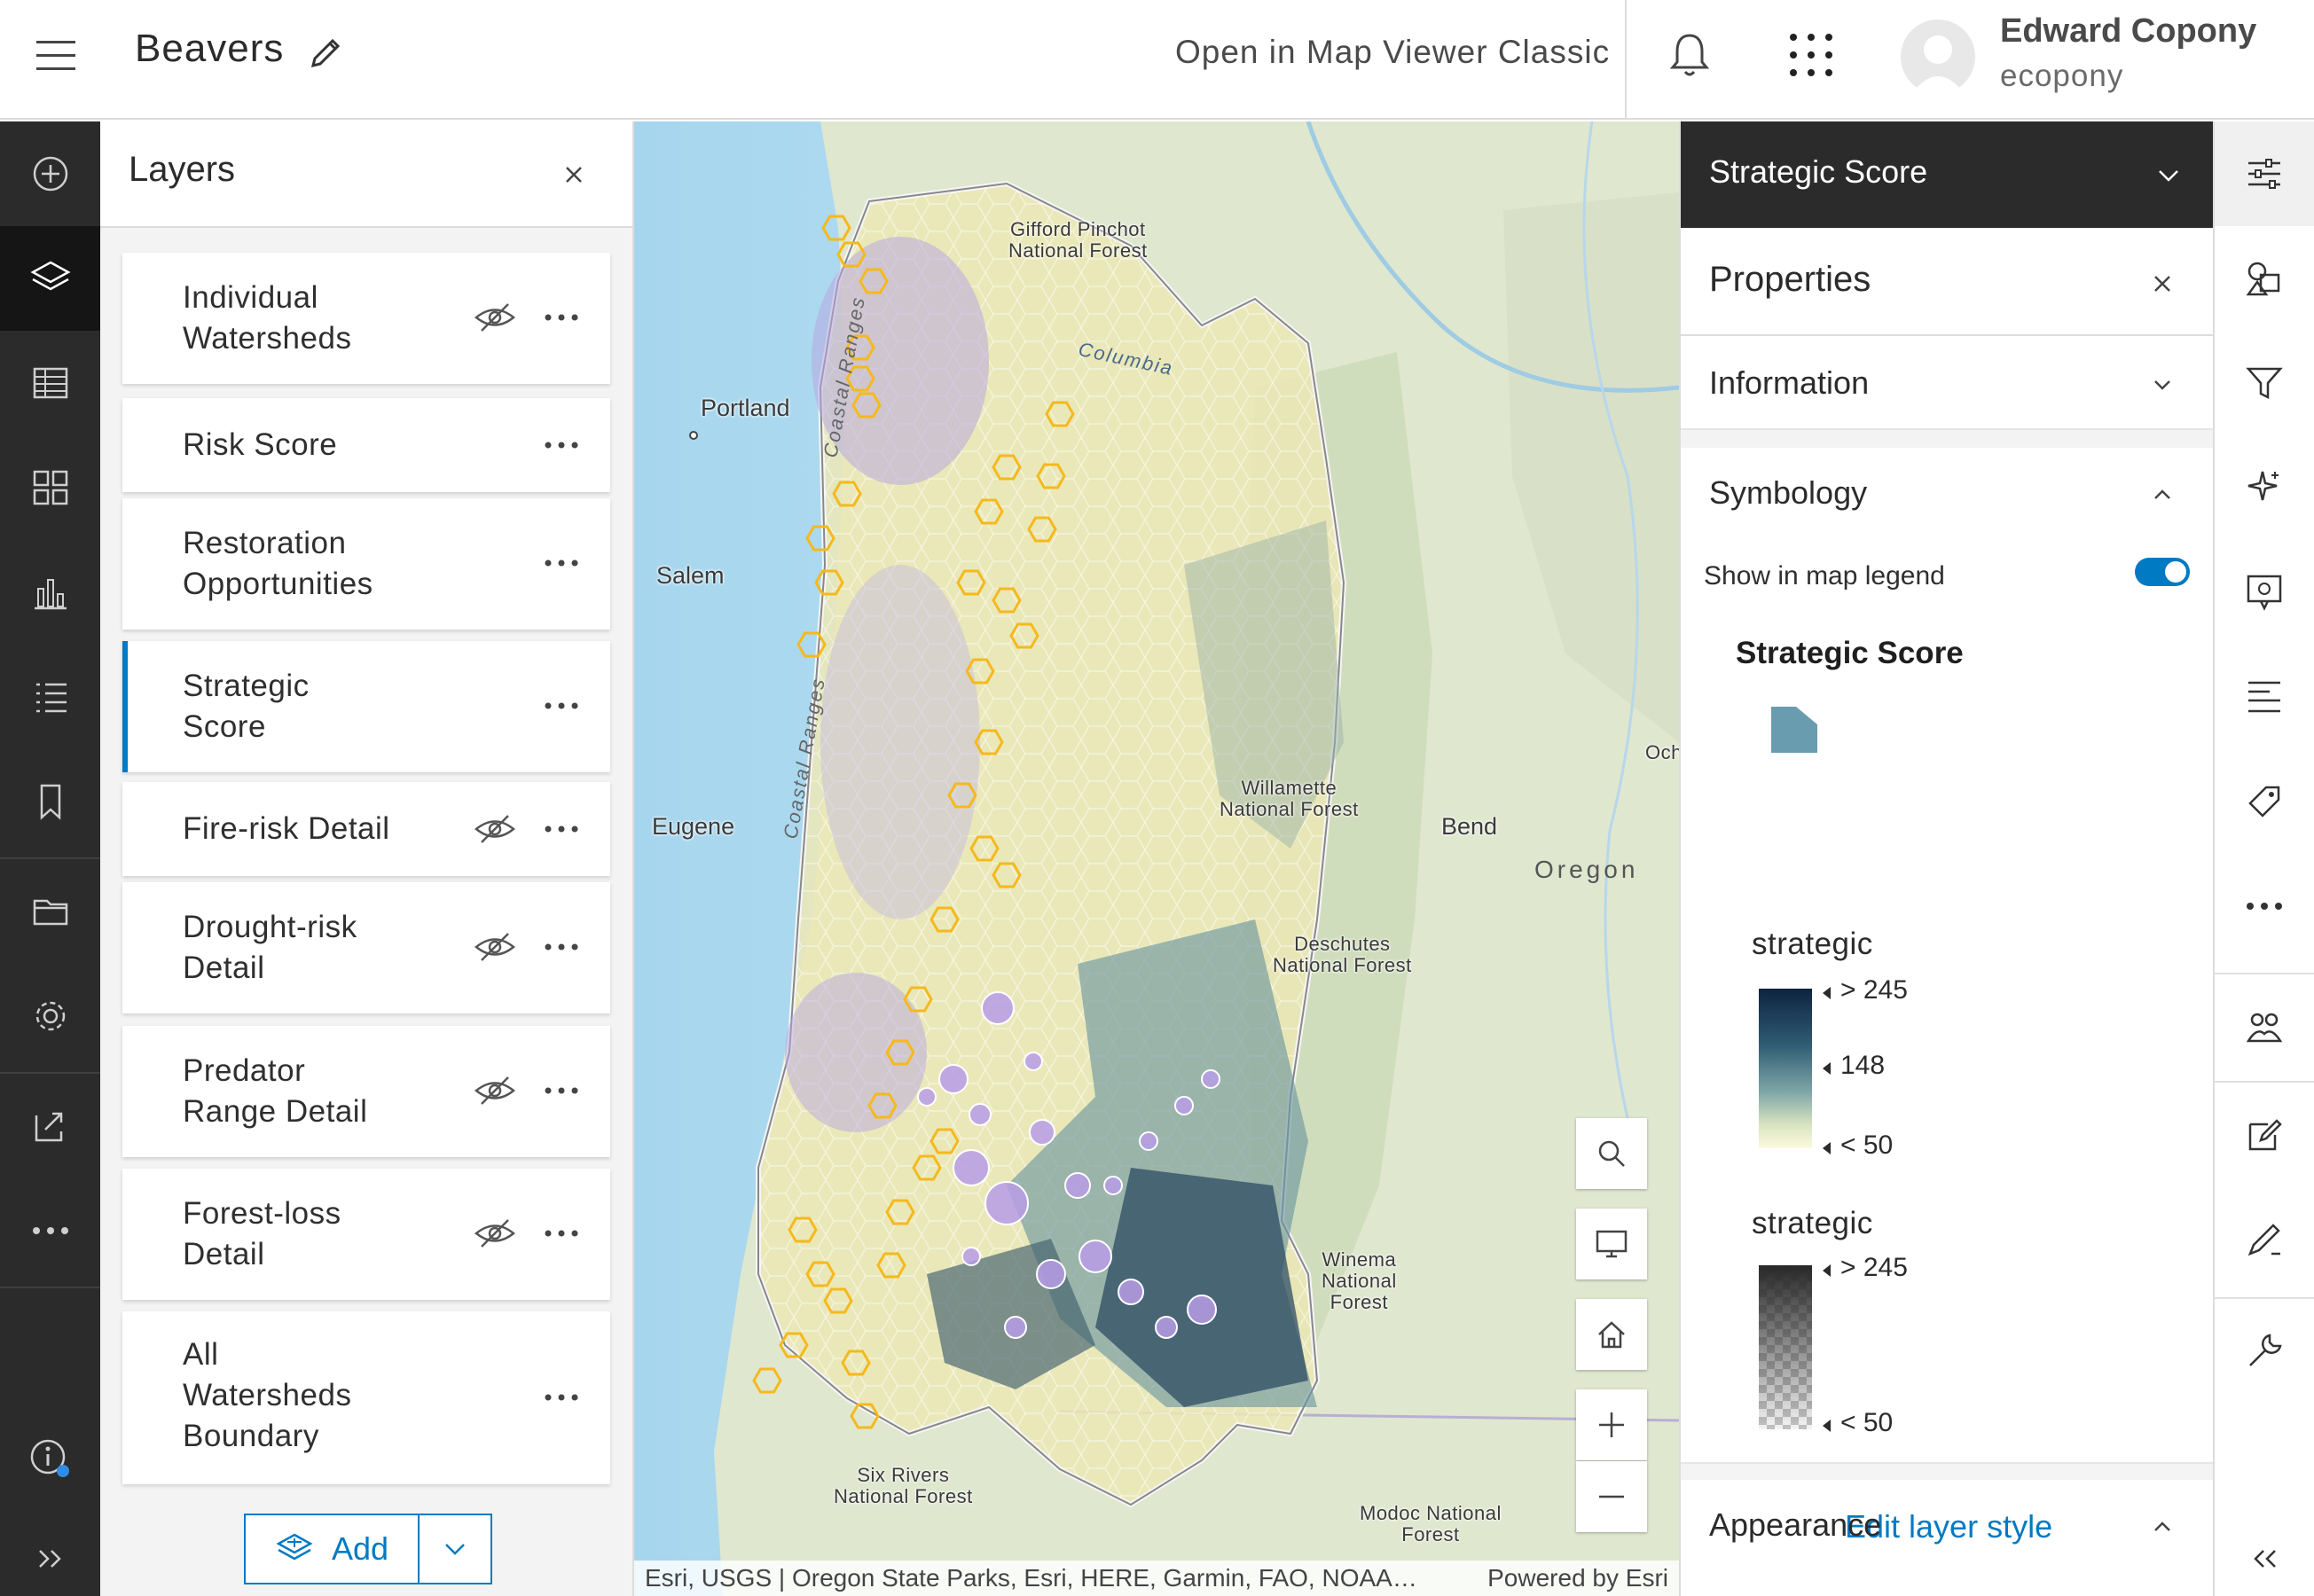 The height and width of the screenshot is (1596, 2314). What do you see at coordinates (1938, 57) in the screenshot?
I see `avatar` at bounding box center [1938, 57].